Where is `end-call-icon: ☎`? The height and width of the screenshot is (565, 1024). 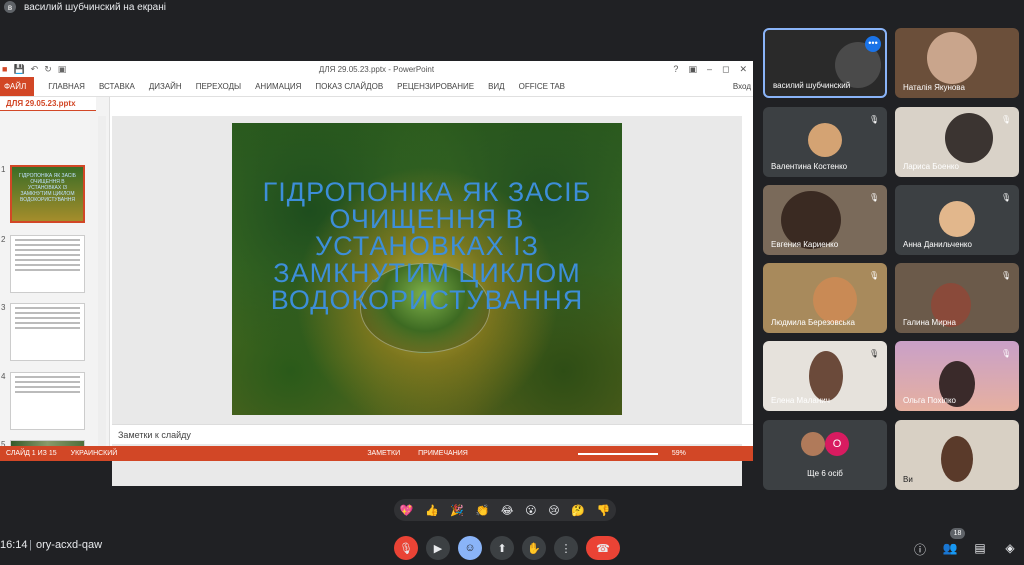 end-call-icon: ☎ is located at coordinates (603, 548).